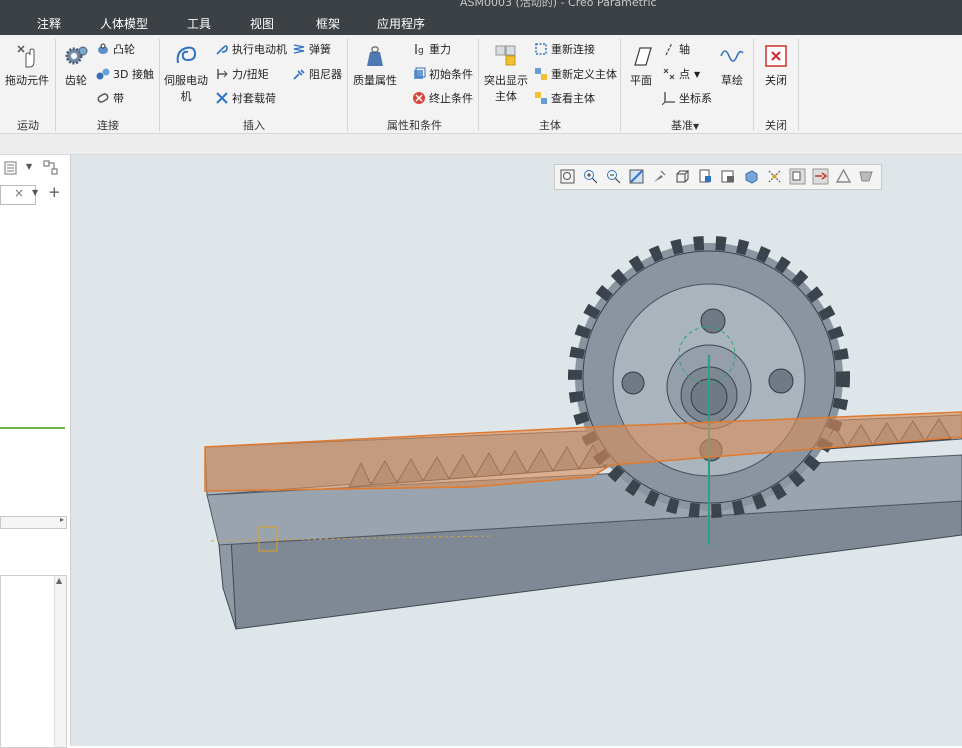 This screenshot has width=962, height=748. I want to click on initial-conditions-label: 初始条件, so click(451, 74).